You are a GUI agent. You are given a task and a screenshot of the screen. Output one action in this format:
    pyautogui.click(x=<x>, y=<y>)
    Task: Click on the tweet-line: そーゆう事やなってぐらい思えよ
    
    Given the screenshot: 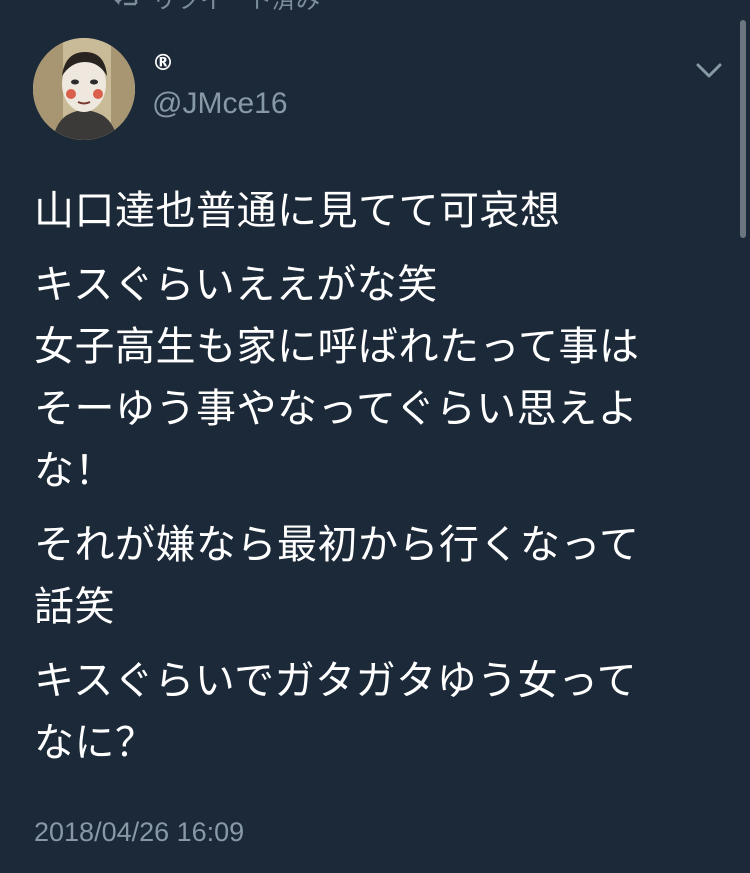 What is the action you would take?
    pyautogui.click(x=336, y=409)
    